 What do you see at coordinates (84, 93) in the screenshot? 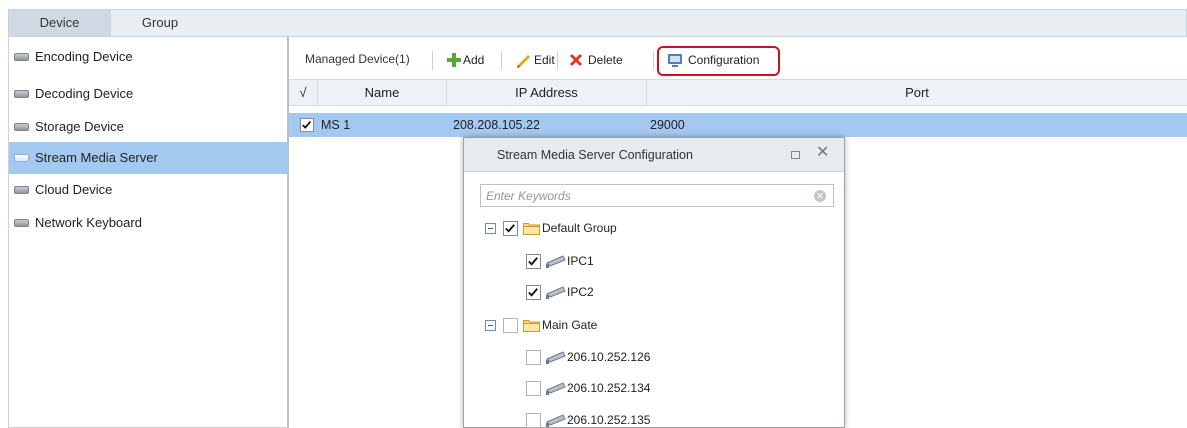
I see `sidebar-item-label: Decoding Device` at bounding box center [84, 93].